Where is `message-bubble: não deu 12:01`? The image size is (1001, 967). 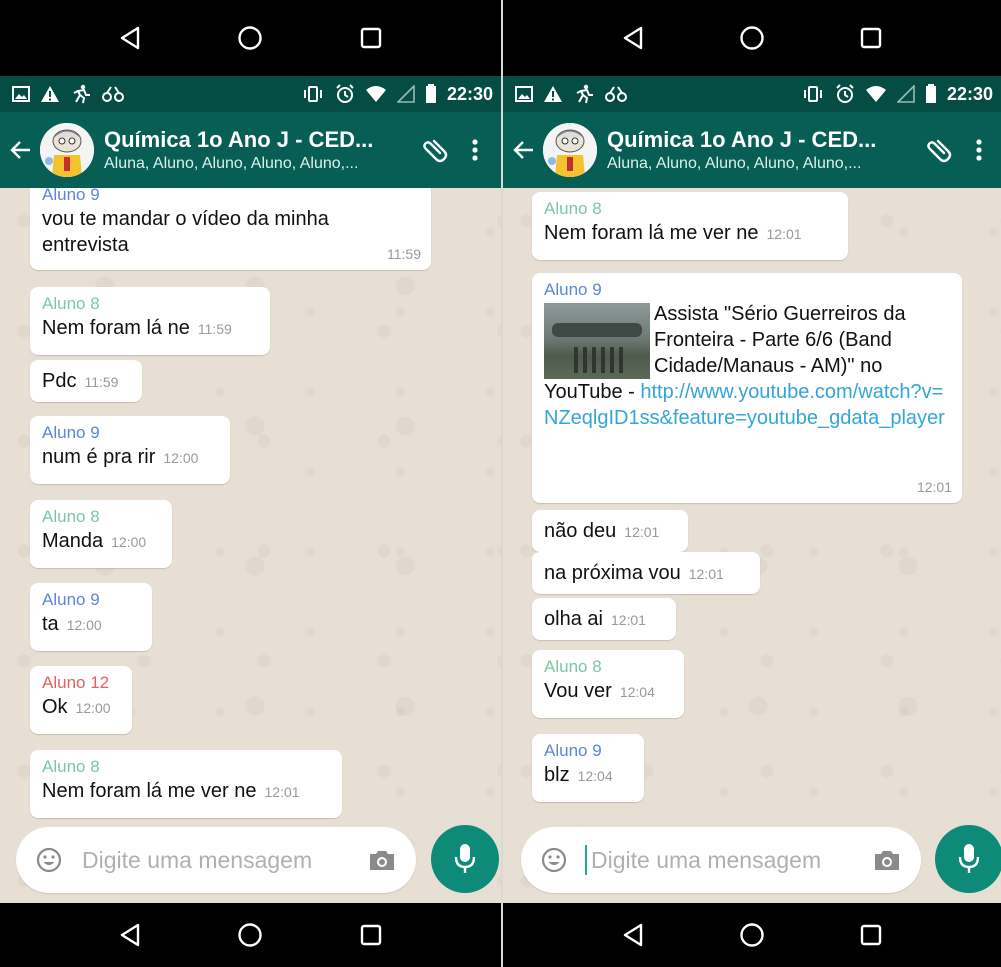 message-bubble: não deu 12:01 is located at coordinates (610, 531).